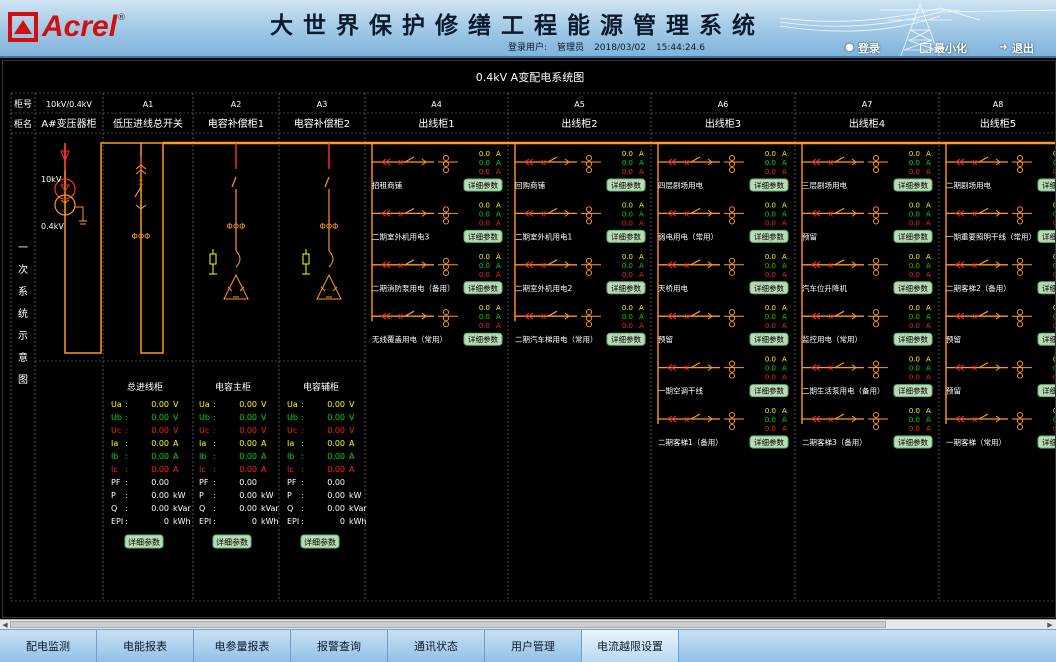 Image resolution: width=1056 pixels, height=662 pixels. I want to click on meter-unit: kVar, so click(182, 508).